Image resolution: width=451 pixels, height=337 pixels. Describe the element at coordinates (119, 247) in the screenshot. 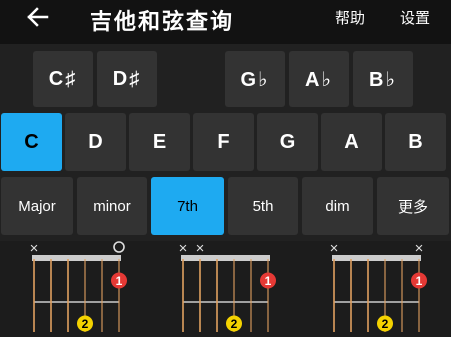

I see `open-string-icon` at that location.